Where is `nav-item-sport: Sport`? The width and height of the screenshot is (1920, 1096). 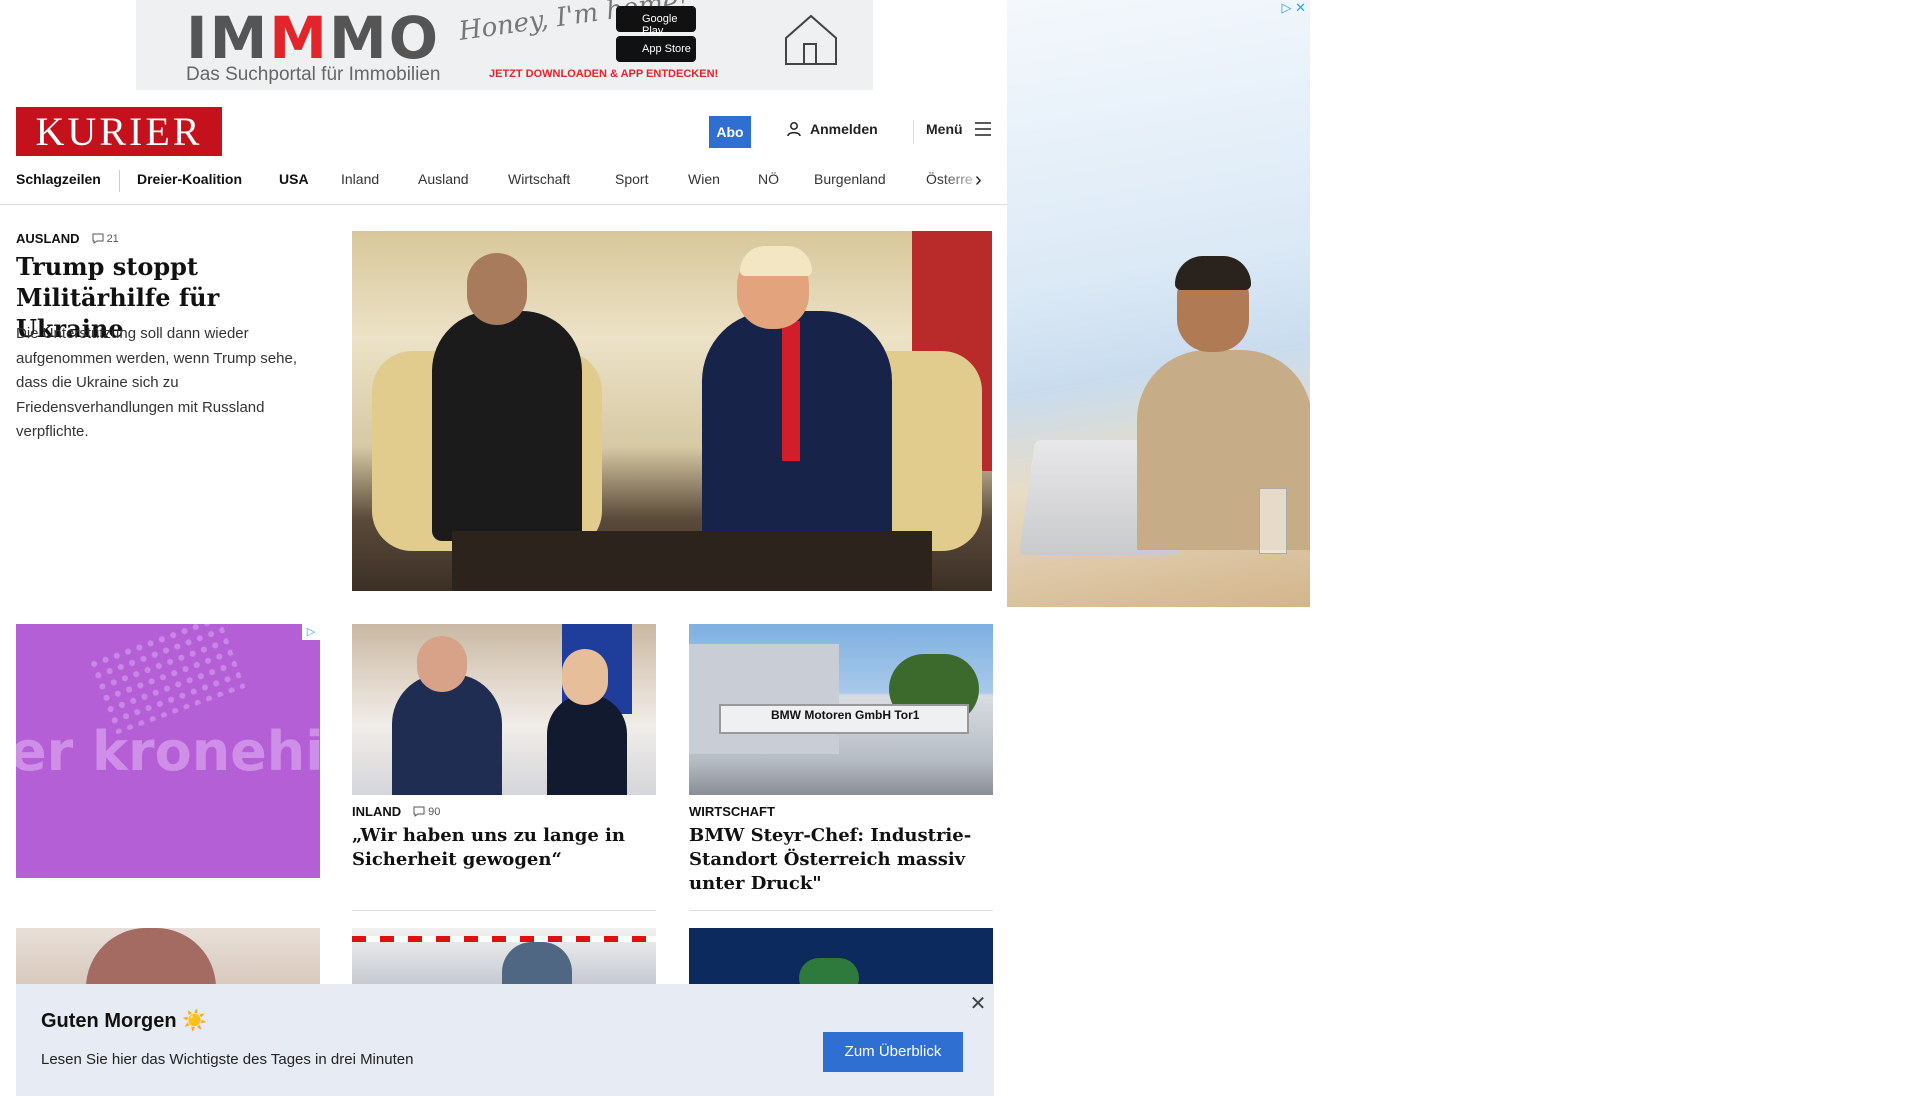 nav-item-sport: Sport is located at coordinates (631, 179).